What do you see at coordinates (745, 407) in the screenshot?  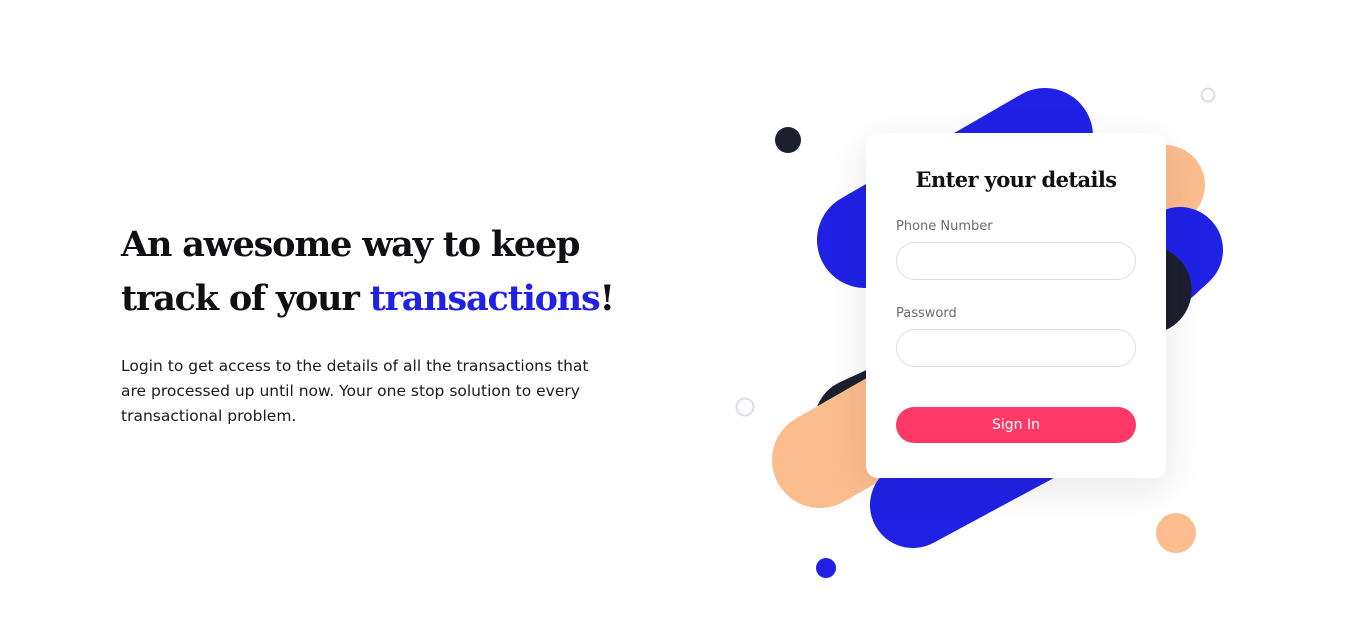 I see `ring-dot-left-shape` at bounding box center [745, 407].